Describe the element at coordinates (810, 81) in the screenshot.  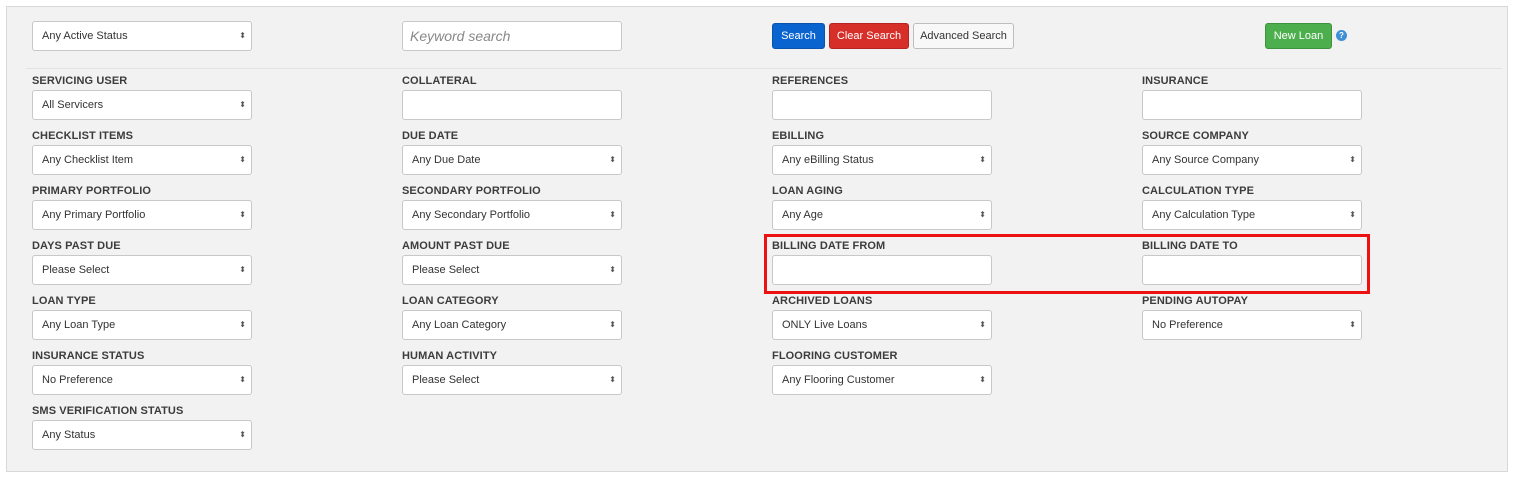
I see `references-label: REFERENCES` at that location.